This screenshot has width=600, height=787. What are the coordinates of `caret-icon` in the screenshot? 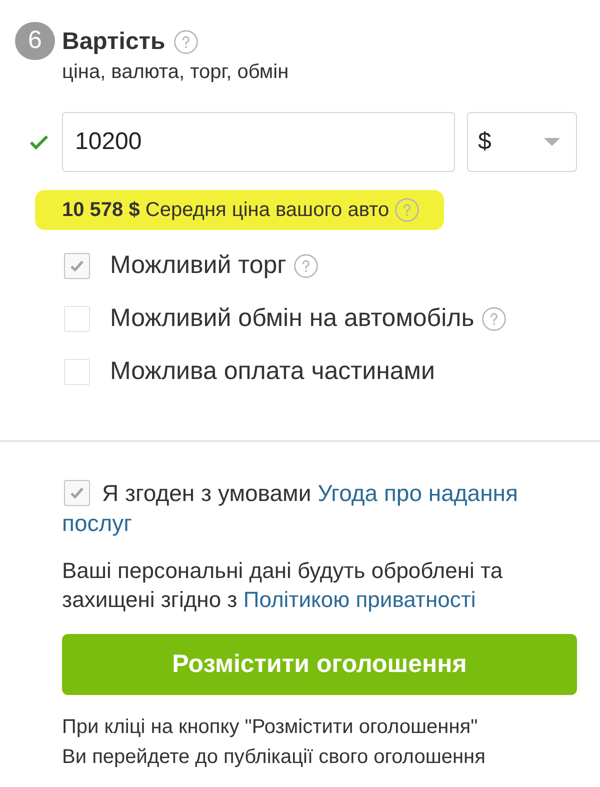 It's located at (552, 142).